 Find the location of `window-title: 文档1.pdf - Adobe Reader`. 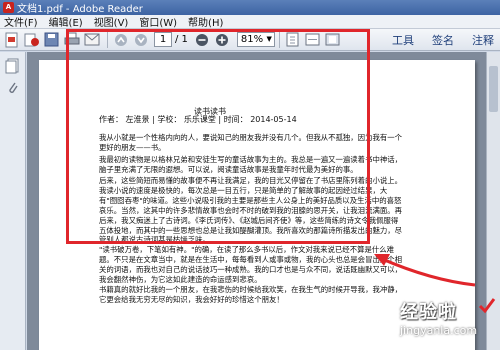

window-title: 文档1.pdf - Adobe Reader is located at coordinates (80, 9).